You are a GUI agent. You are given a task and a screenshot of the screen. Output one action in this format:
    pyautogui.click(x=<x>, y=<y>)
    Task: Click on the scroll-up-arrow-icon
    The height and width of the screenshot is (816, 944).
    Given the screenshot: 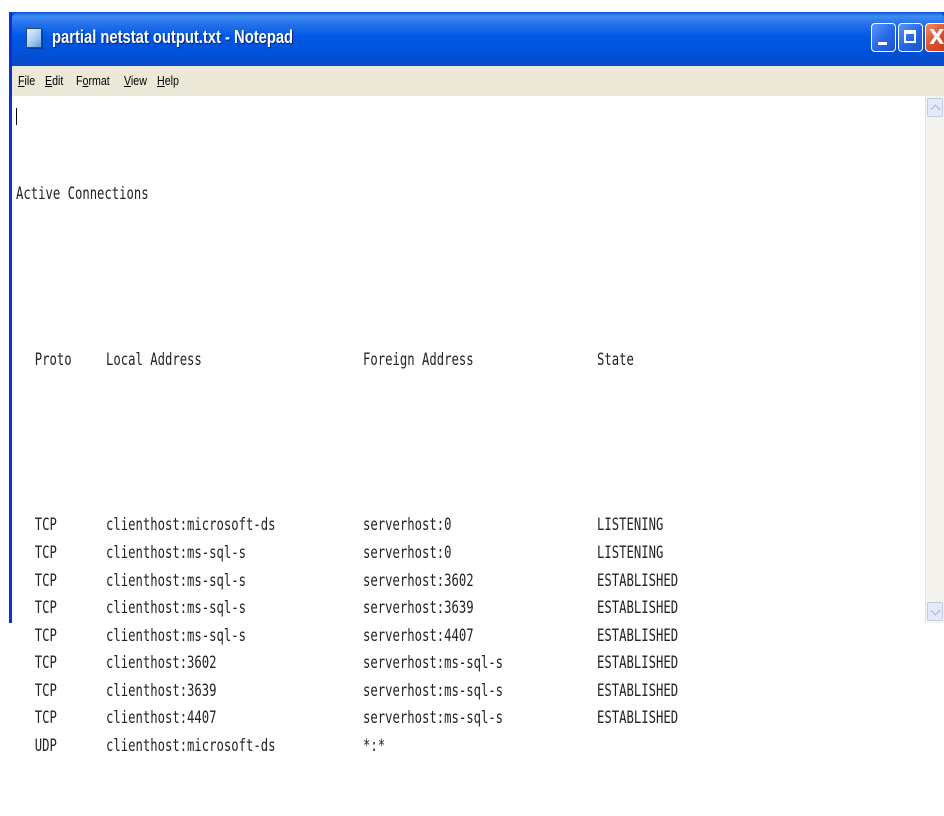 What is the action you would take?
    pyautogui.click(x=935, y=107)
    